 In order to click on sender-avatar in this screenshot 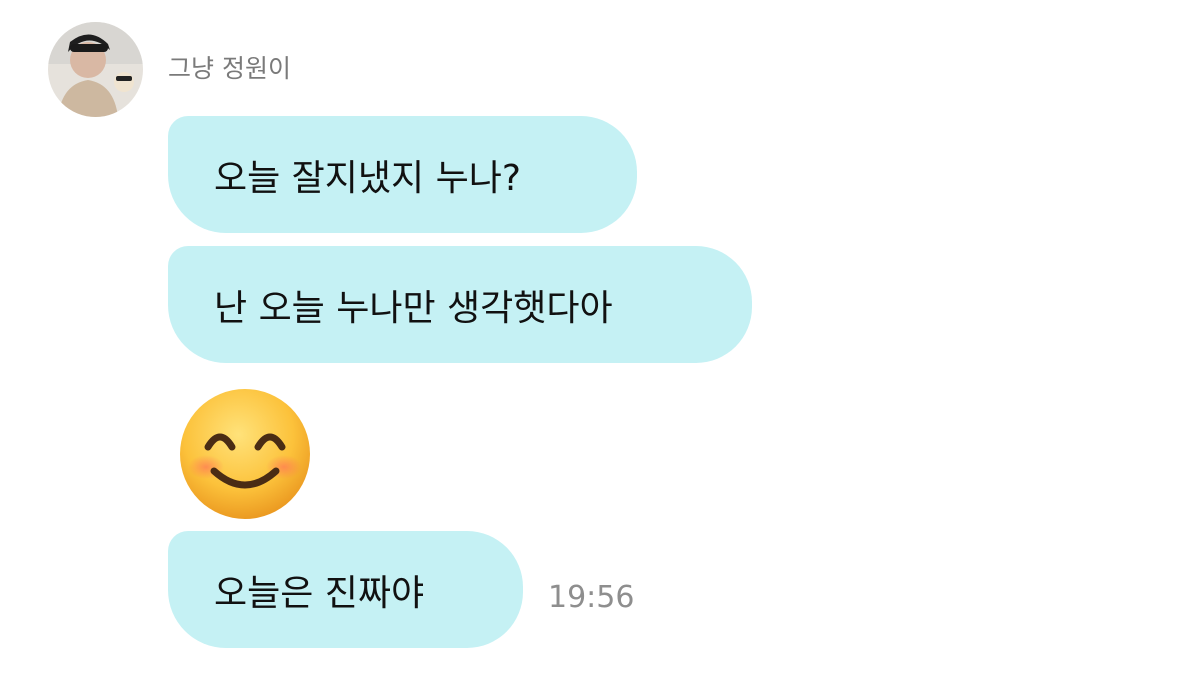, I will do `click(95, 69)`.